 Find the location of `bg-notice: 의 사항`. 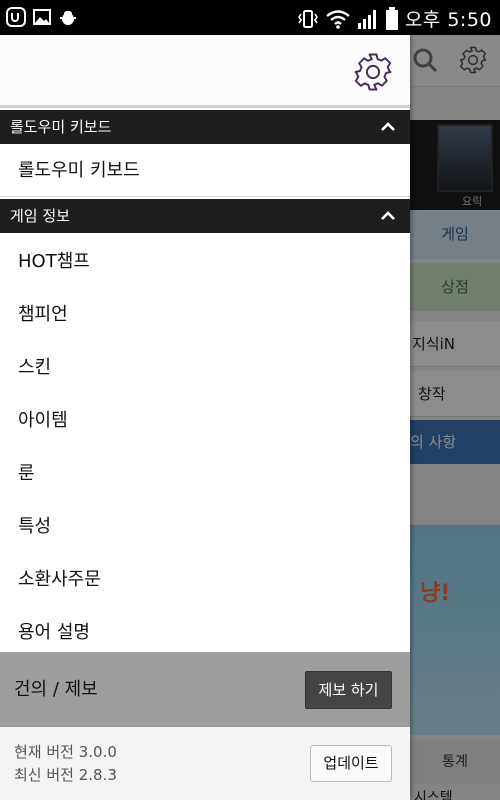

bg-notice: 의 사항 is located at coordinates (455, 442).